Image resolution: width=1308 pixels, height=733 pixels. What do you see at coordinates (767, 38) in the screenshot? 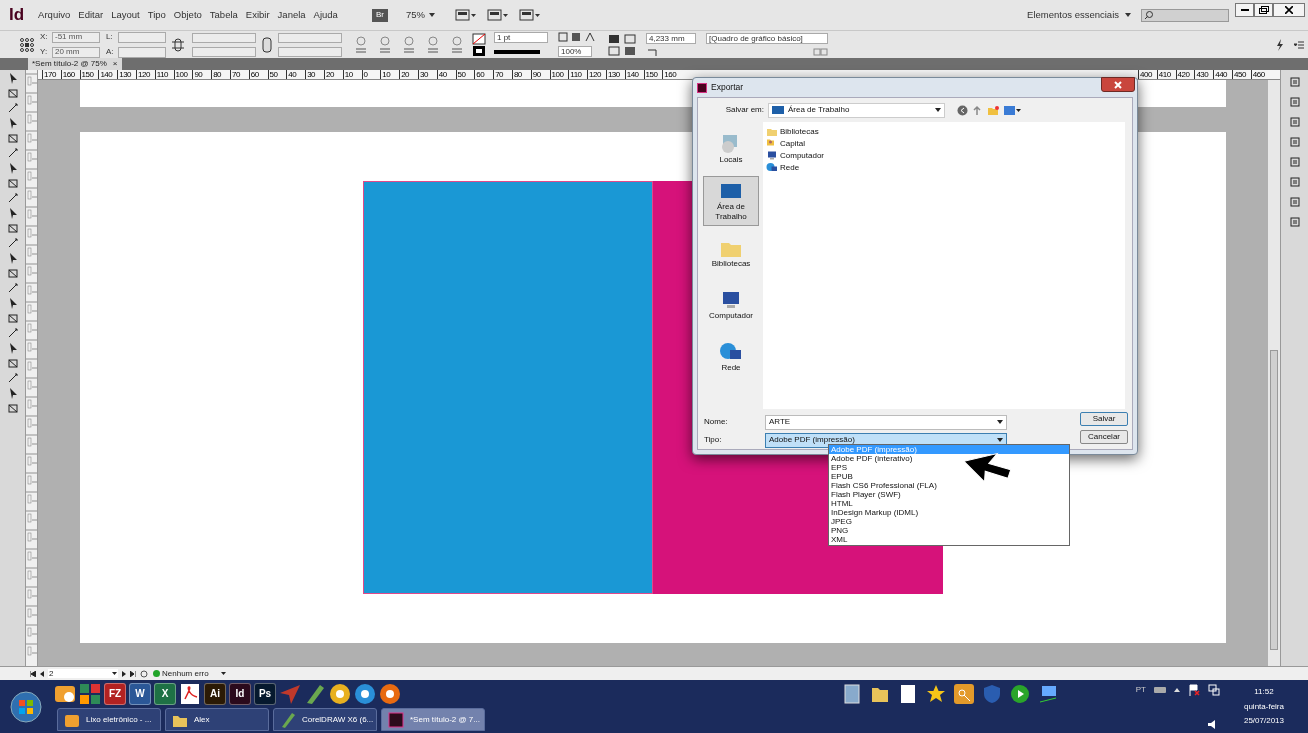
I see `object-style-dropdown: [Quadro de gráfico básico]` at bounding box center [767, 38].